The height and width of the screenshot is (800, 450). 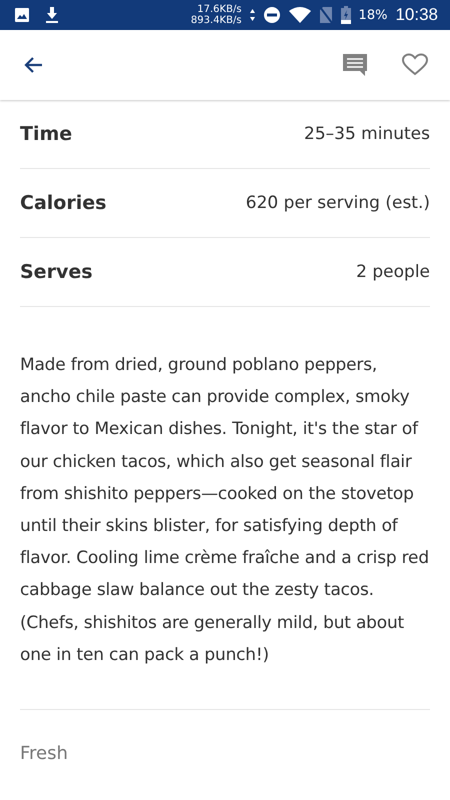 What do you see at coordinates (373, 15) in the screenshot?
I see `battery-percent: 18%` at bounding box center [373, 15].